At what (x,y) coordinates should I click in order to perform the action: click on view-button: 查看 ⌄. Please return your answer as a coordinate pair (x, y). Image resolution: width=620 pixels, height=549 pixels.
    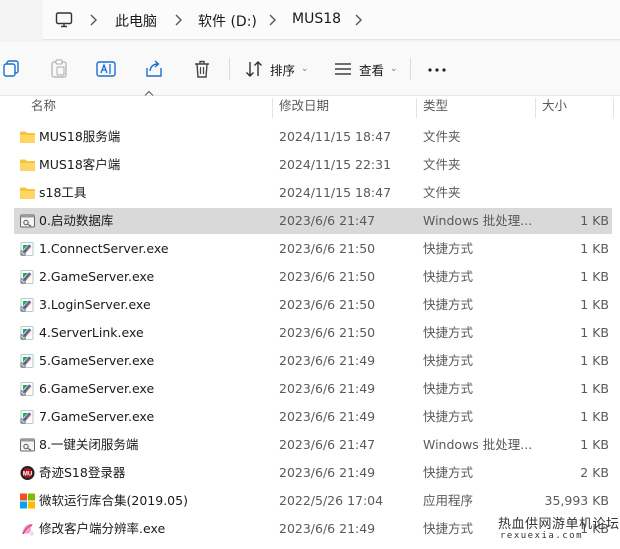
    Looking at the image, I should click on (365, 69).